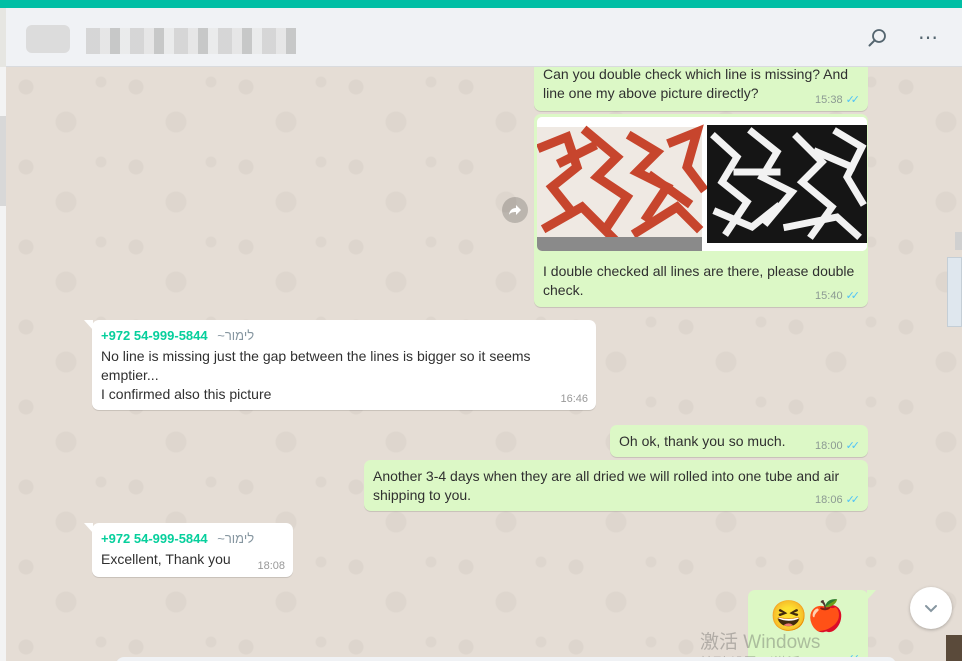 This screenshot has height=661, width=962. I want to click on side-thumbnail, so click(954, 292).